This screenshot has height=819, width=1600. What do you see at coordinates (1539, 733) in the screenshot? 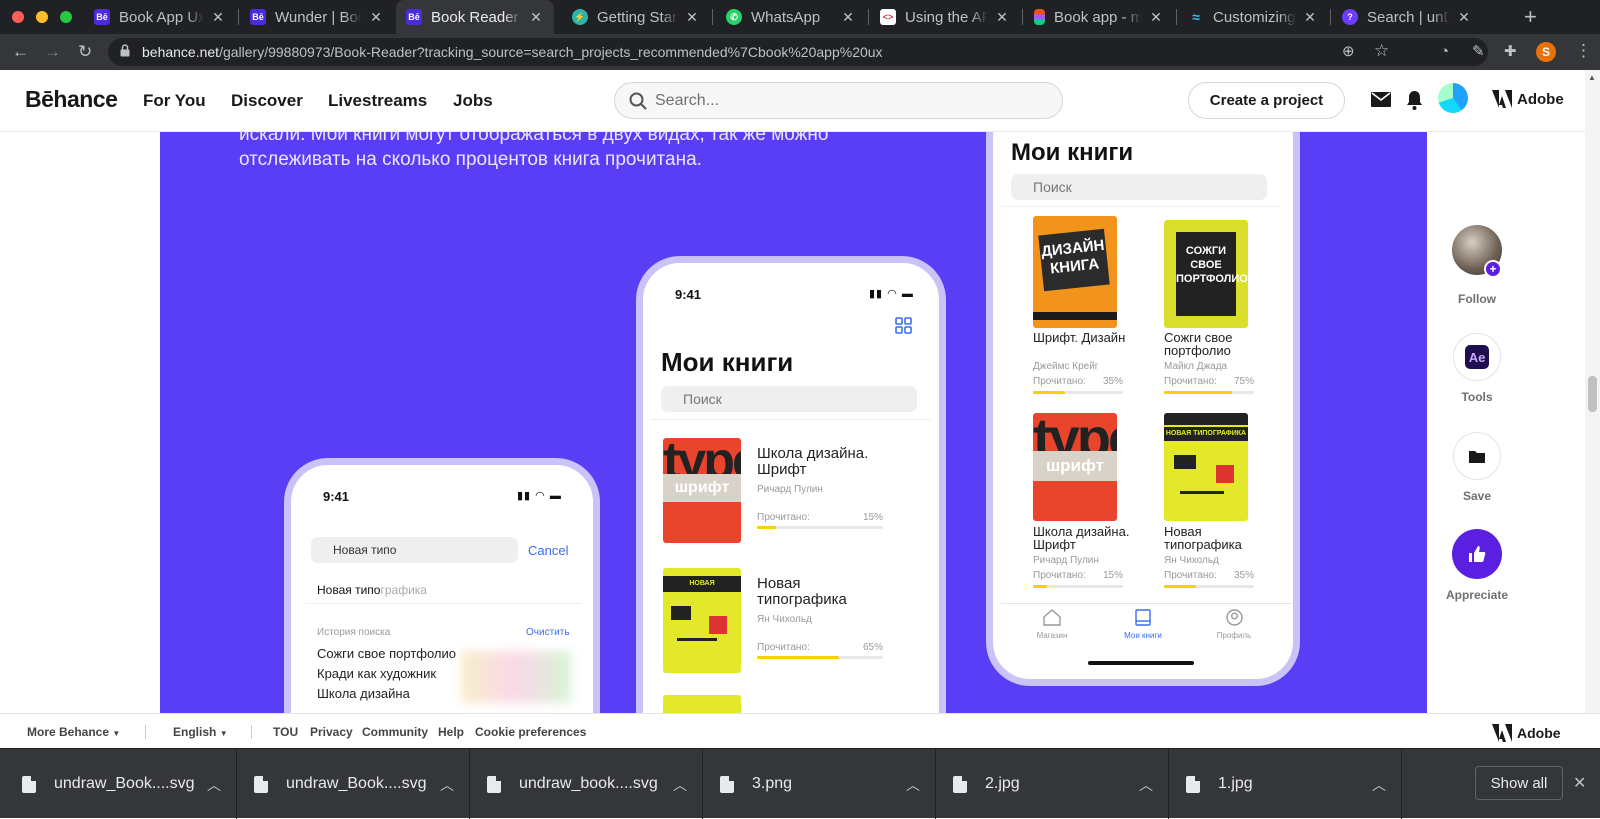
I see `adobe-footer-label: Adobe` at bounding box center [1539, 733].